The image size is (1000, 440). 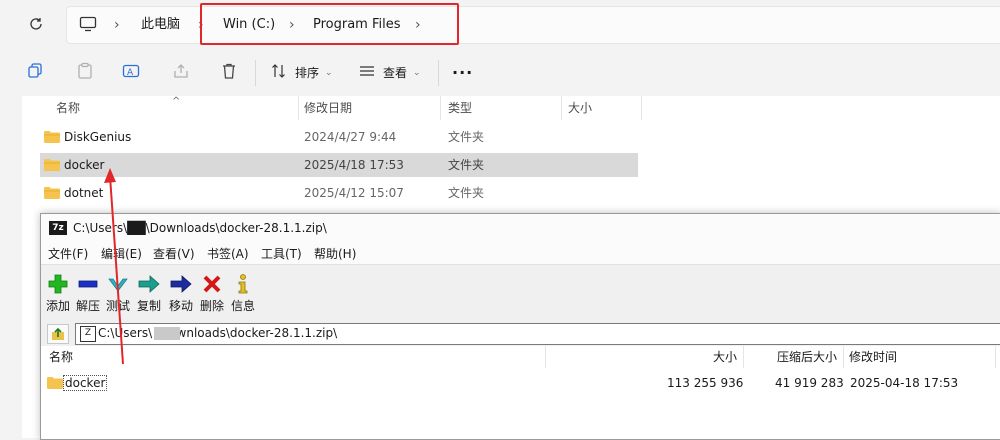 I want to click on archive-item-modified: 2025-04-18 17:53, so click(x=904, y=383).